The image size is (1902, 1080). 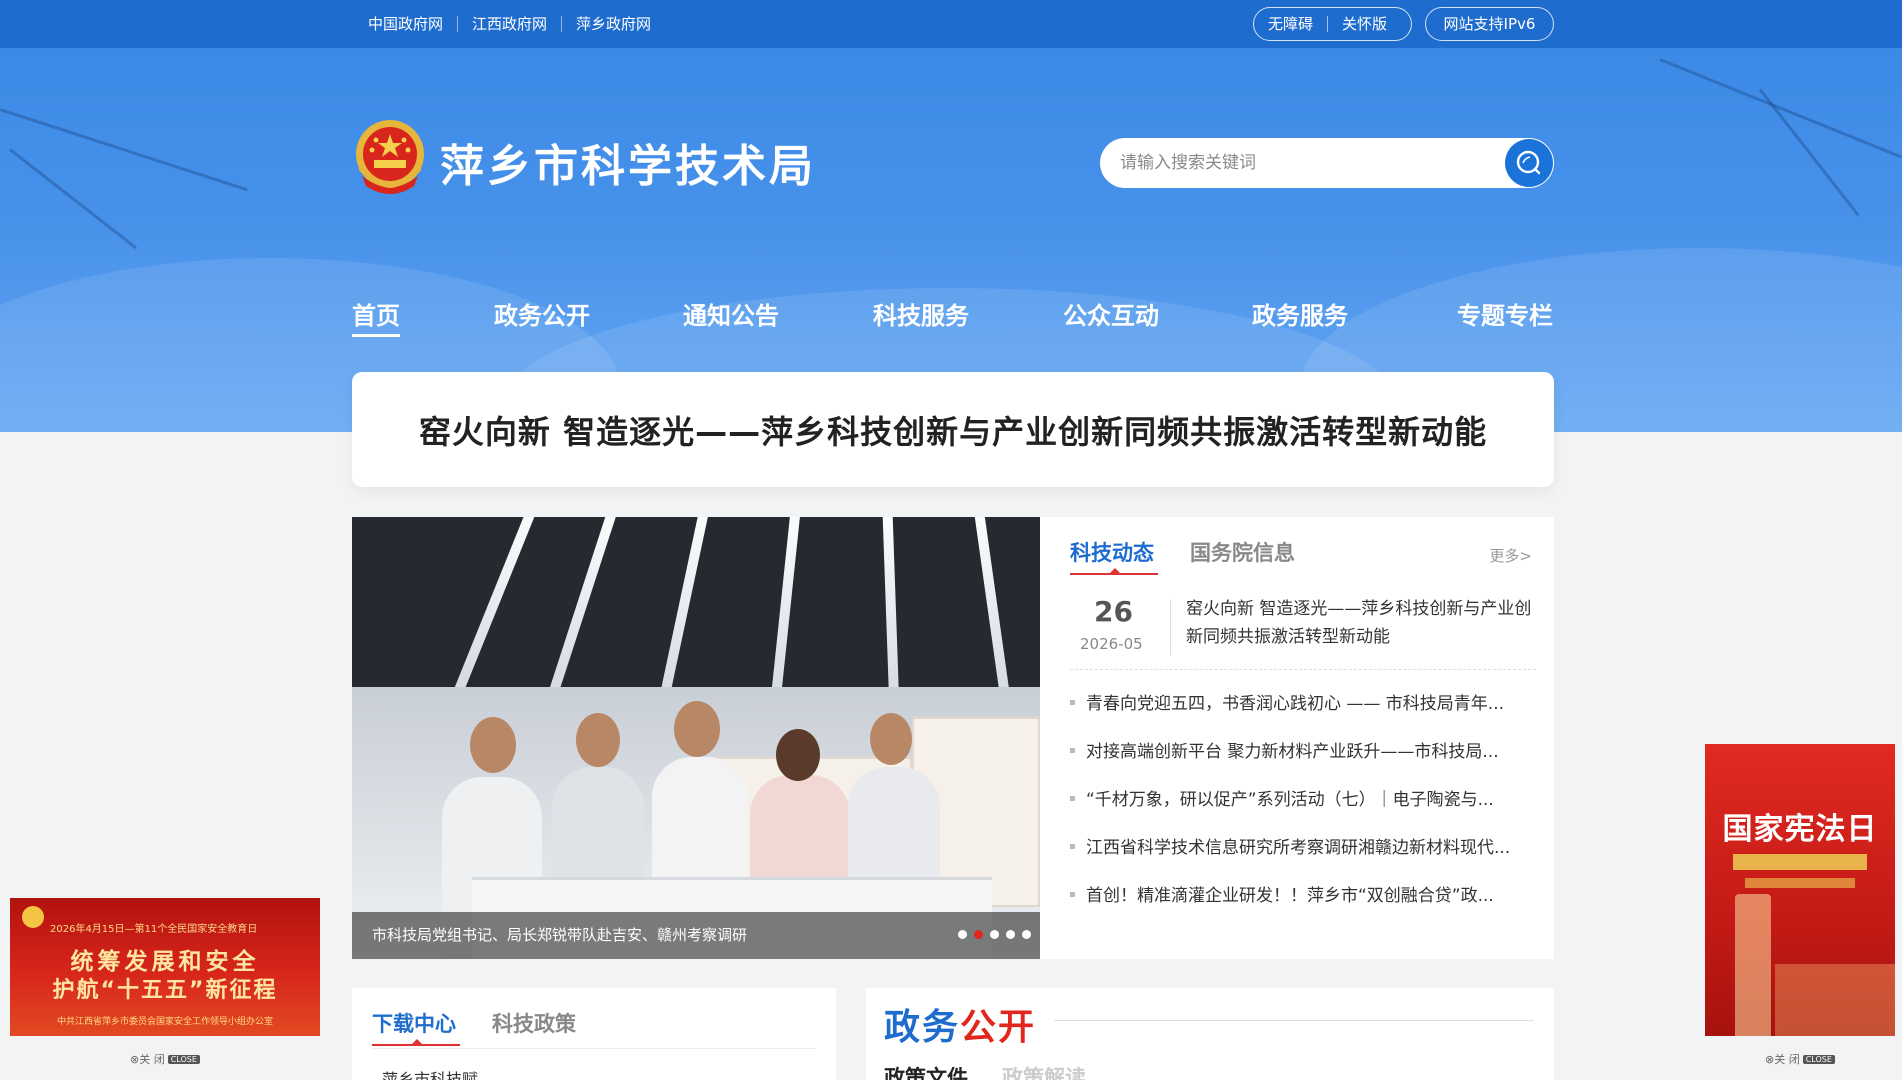 I want to click on top-news-title: 窑火向新 智造逐光——萍乡科技创新与产业创新同频共振激活转型新动能, so click(x=1359, y=623).